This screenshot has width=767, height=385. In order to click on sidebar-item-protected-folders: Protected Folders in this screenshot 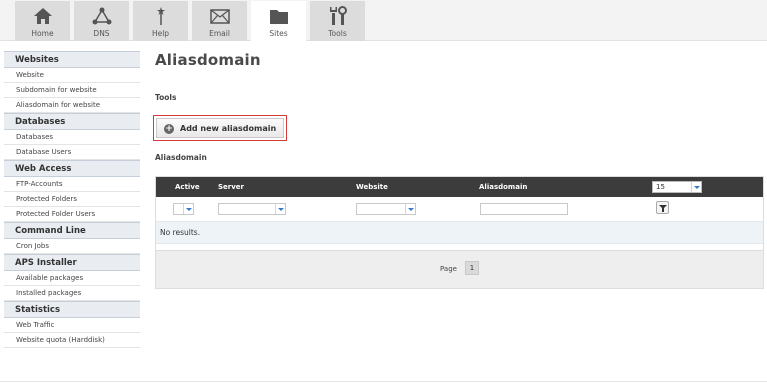, I will do `click(72, 199)`.